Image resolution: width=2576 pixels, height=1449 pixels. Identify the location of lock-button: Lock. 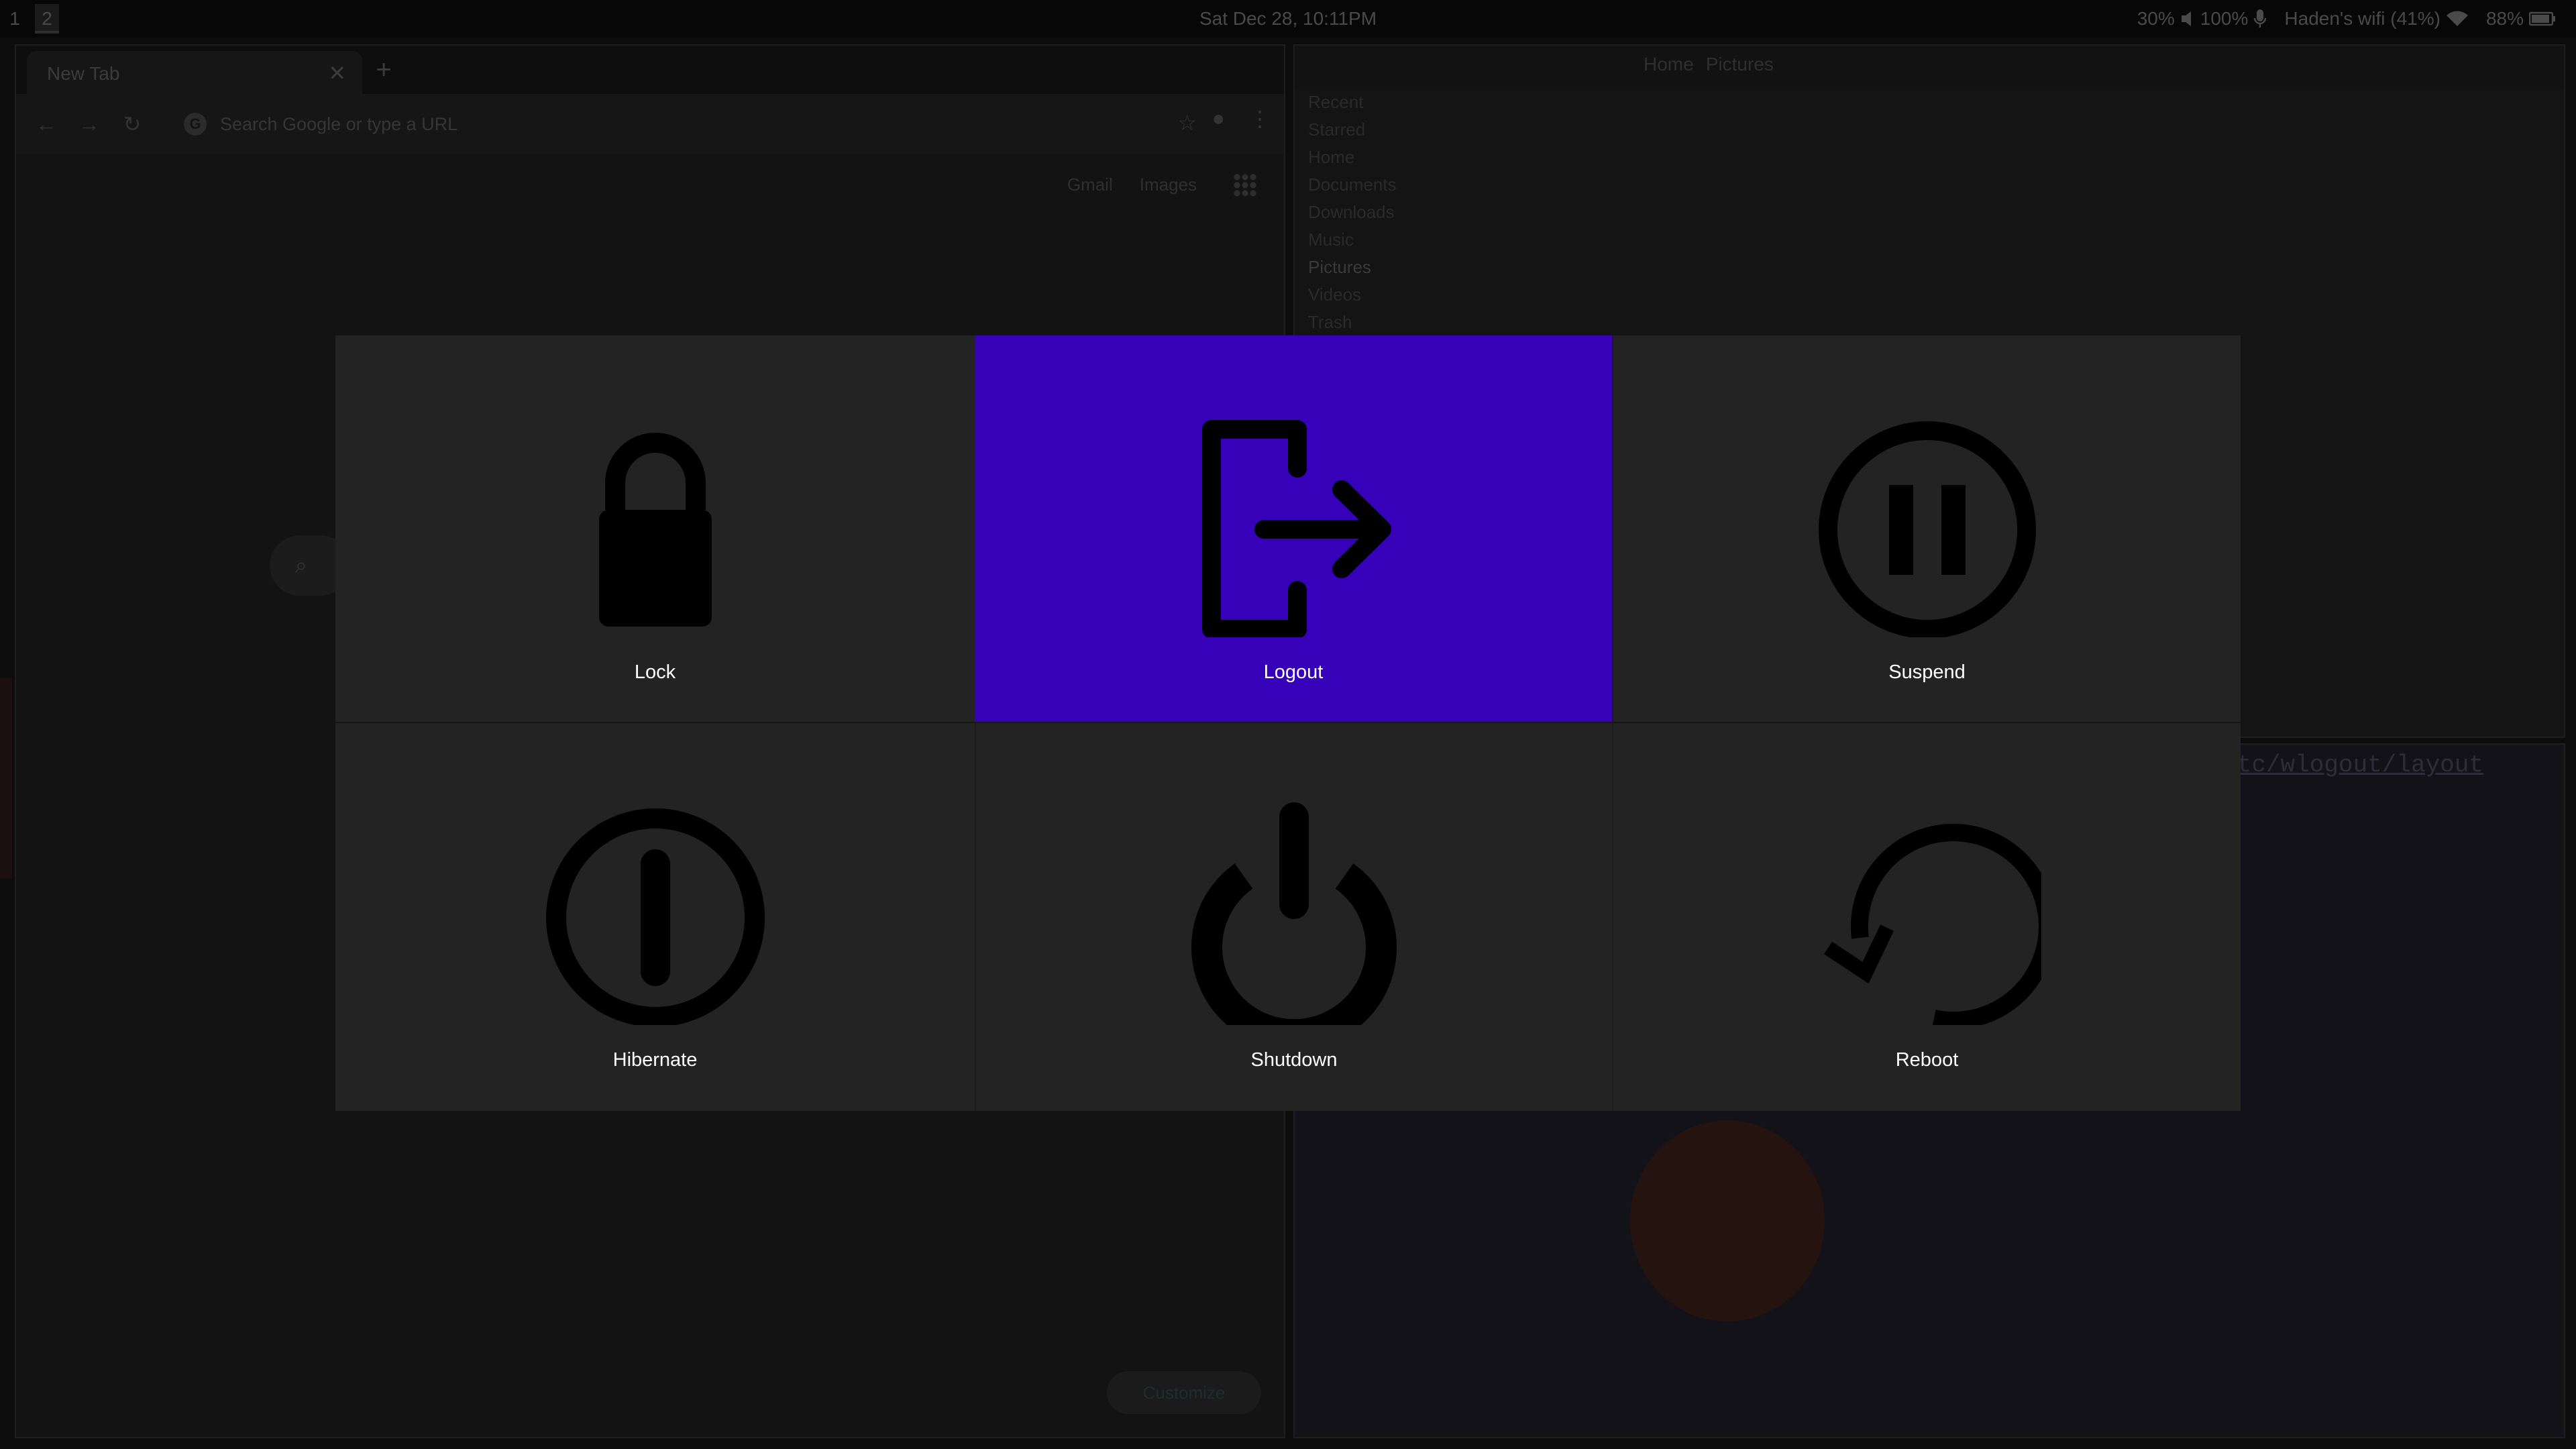
(655, 529).